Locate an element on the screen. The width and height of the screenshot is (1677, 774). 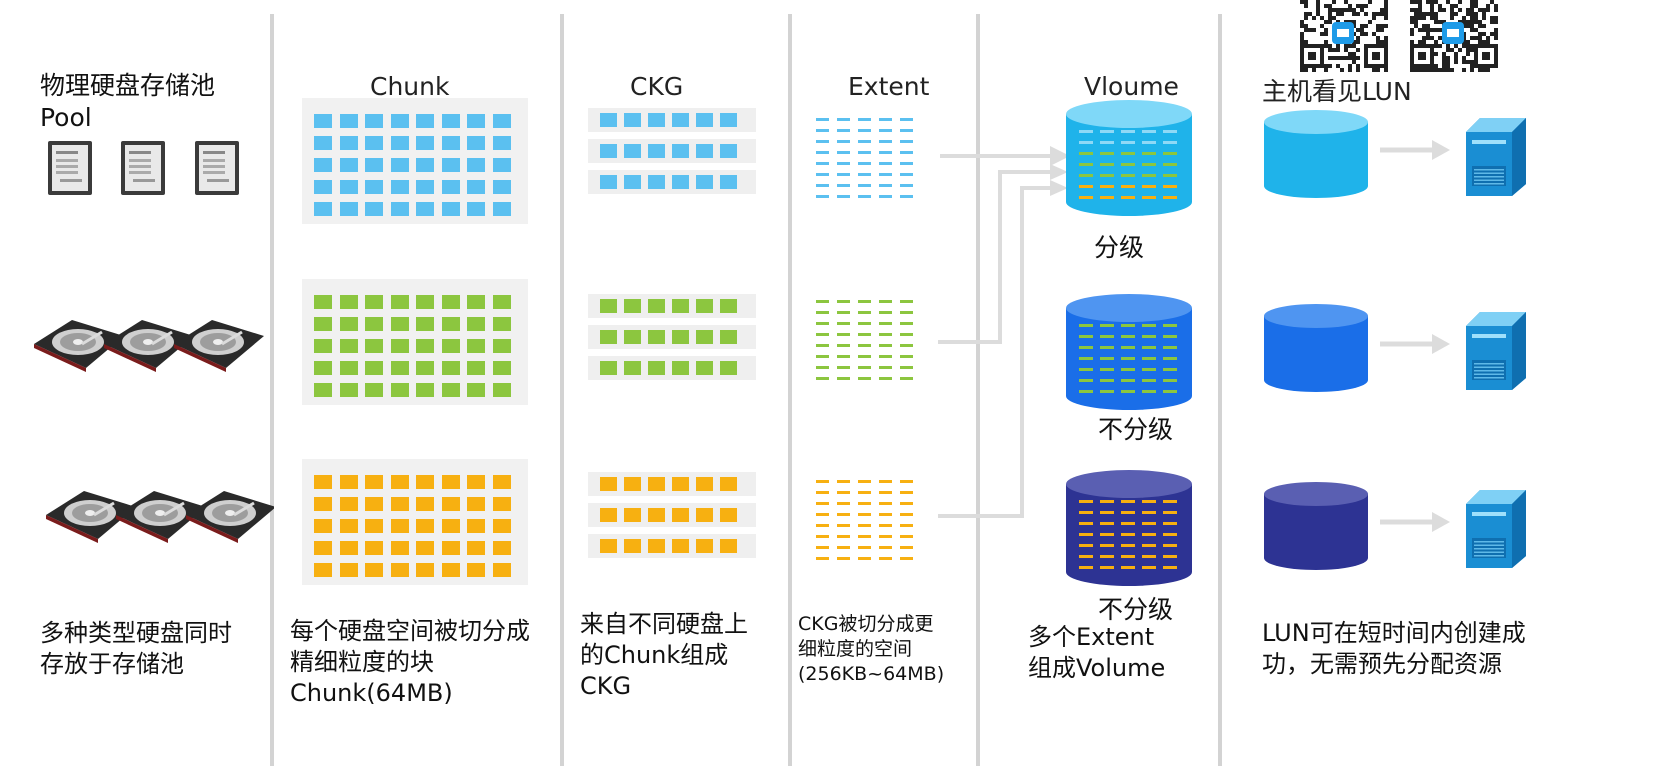
volume-label-untiered: 不分级 is located at coordinates (1136, 609).